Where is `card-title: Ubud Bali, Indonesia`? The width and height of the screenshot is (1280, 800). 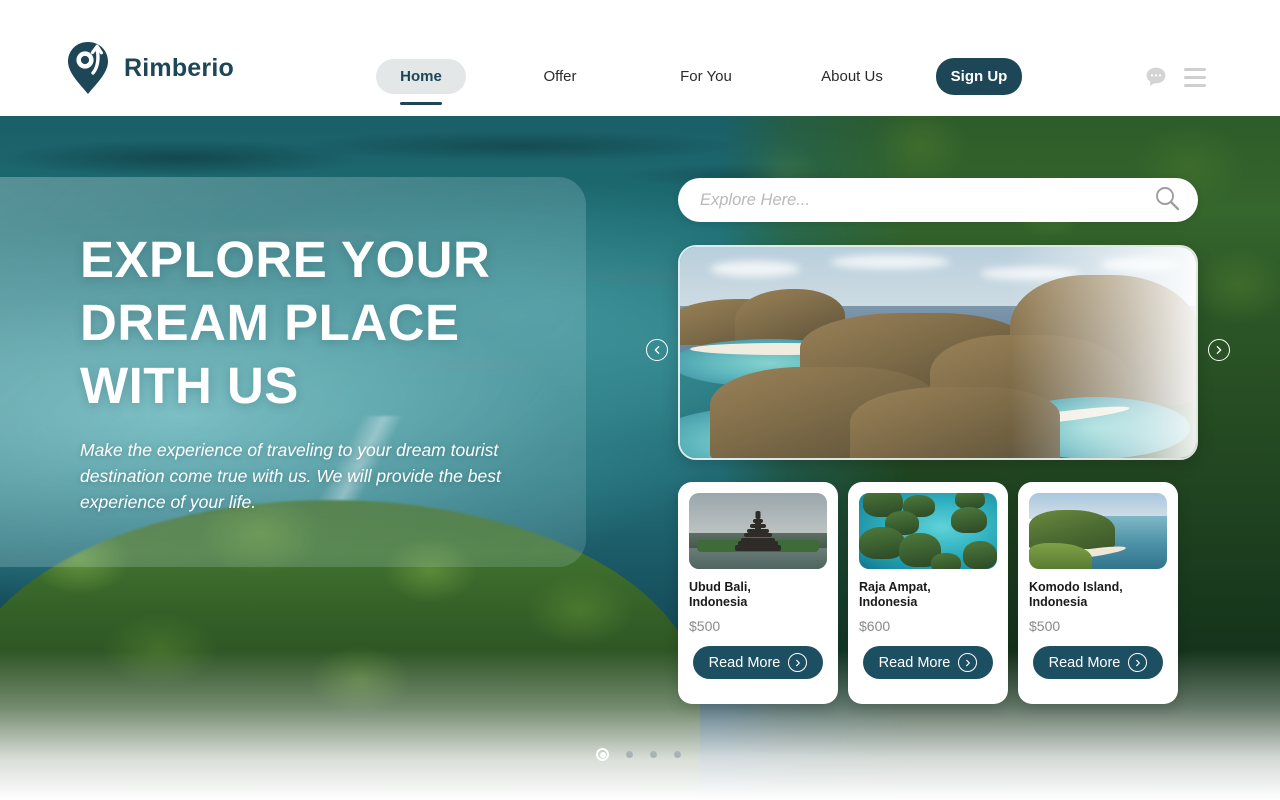 card-title: Ubud Bali, Indonesia is located at coordinates (720, 594).